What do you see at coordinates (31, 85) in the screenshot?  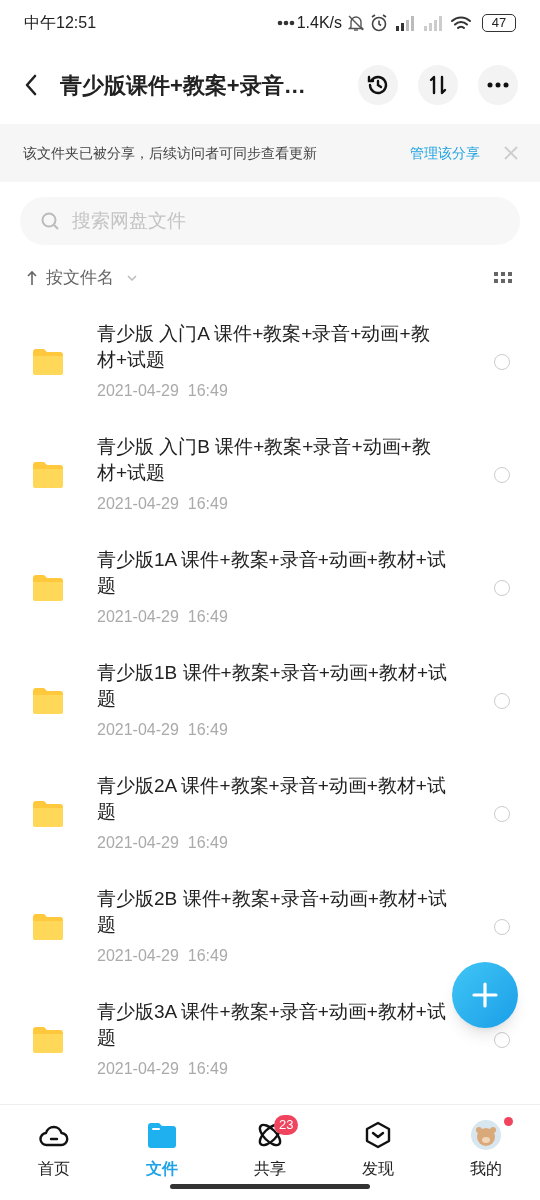 I see `back-icon` at bounding box center [31, 85].